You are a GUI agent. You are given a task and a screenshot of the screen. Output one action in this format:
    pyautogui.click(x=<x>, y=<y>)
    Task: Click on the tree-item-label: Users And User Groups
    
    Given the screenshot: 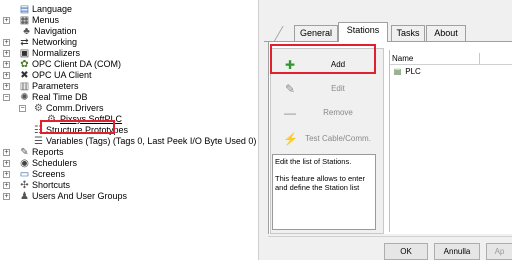 What is the action you would take?
    pyautogui.click(x=80, y=196)
    